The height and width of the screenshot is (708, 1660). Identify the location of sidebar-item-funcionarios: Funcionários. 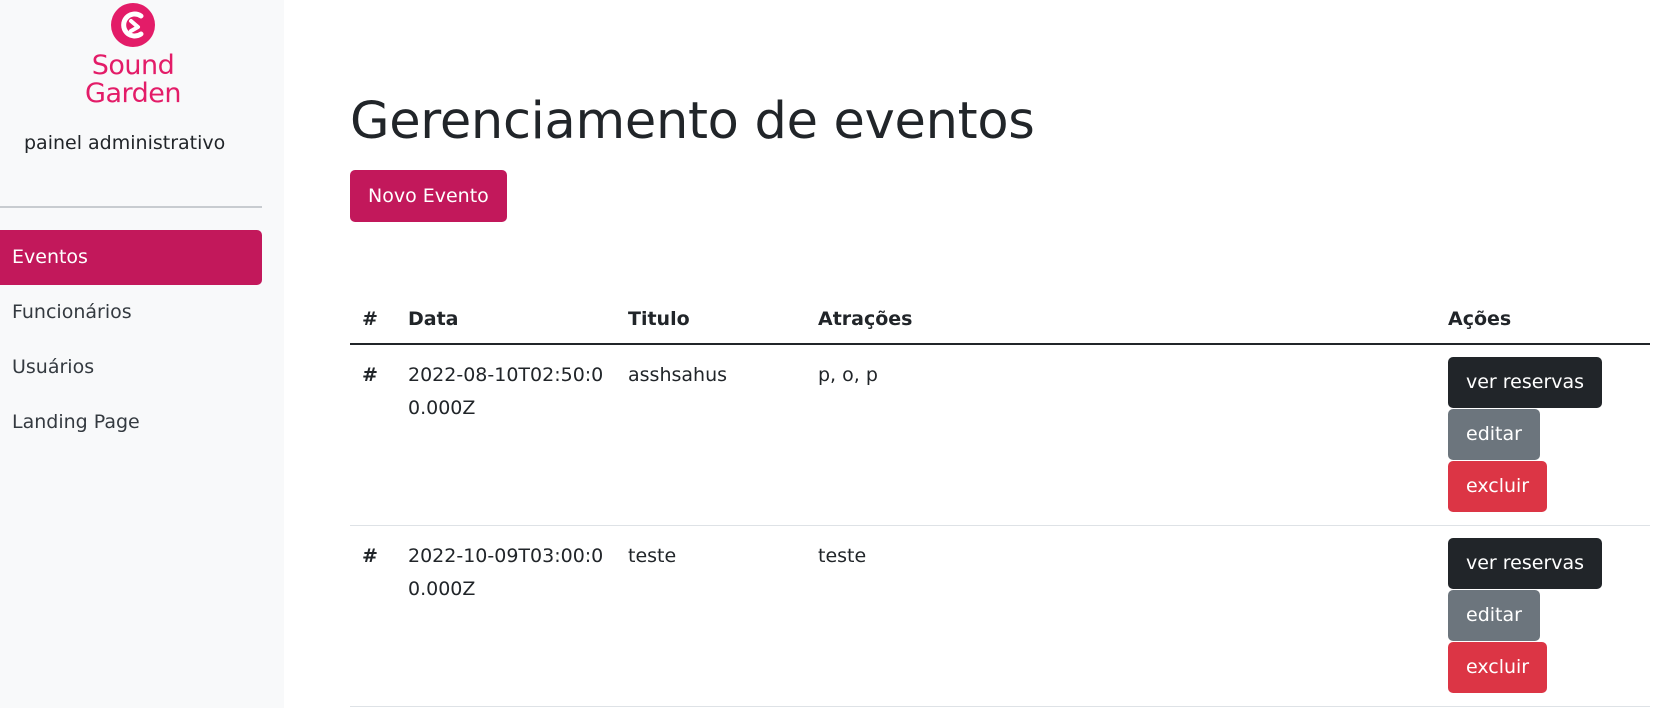
(131, 312).